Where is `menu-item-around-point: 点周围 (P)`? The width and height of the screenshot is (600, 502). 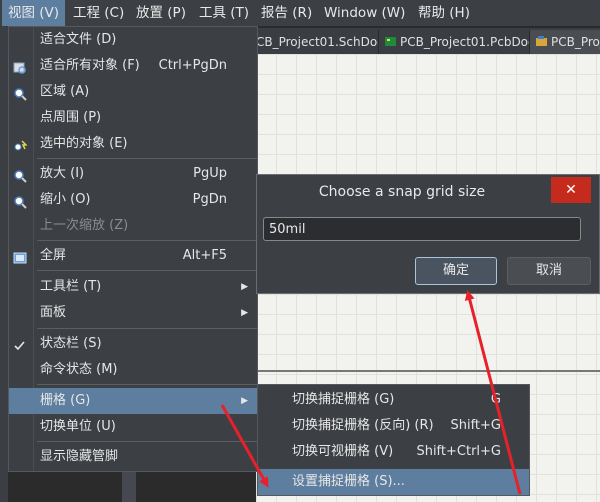 menu-item-around-point: 点周围 (P) is located at coordinates (133, 118).